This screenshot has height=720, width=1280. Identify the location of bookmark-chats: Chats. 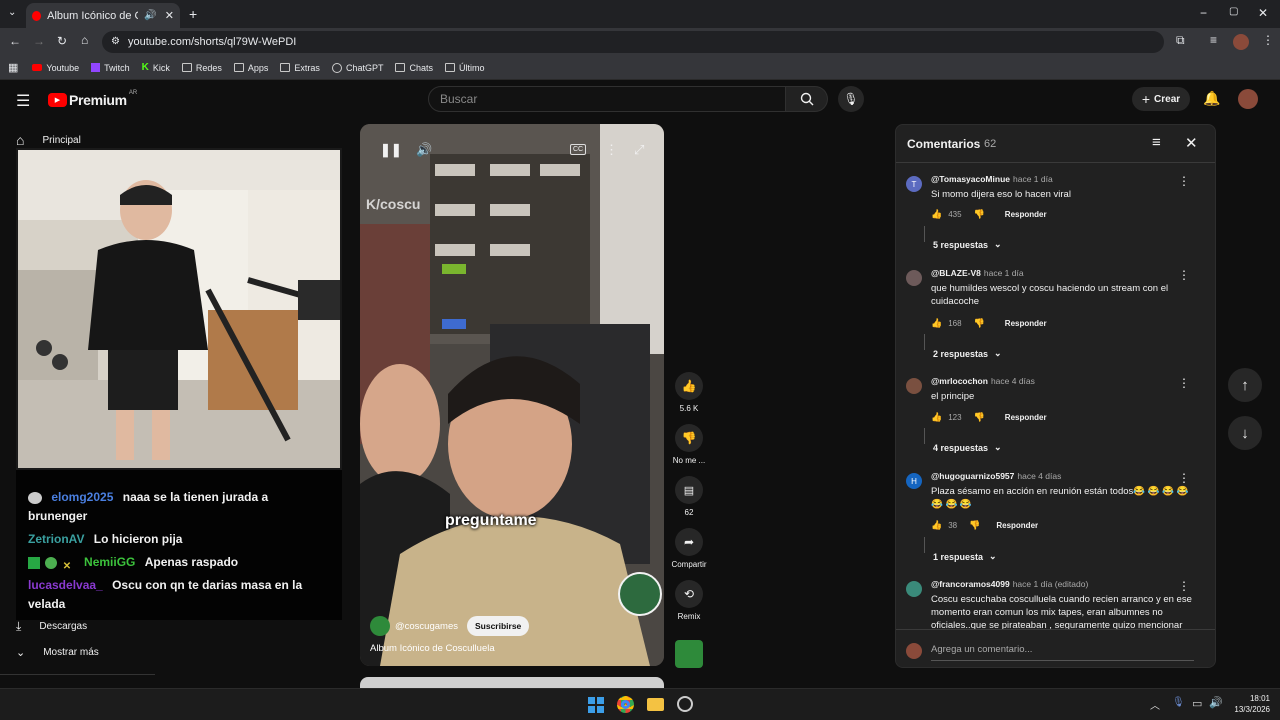
(414, 68).